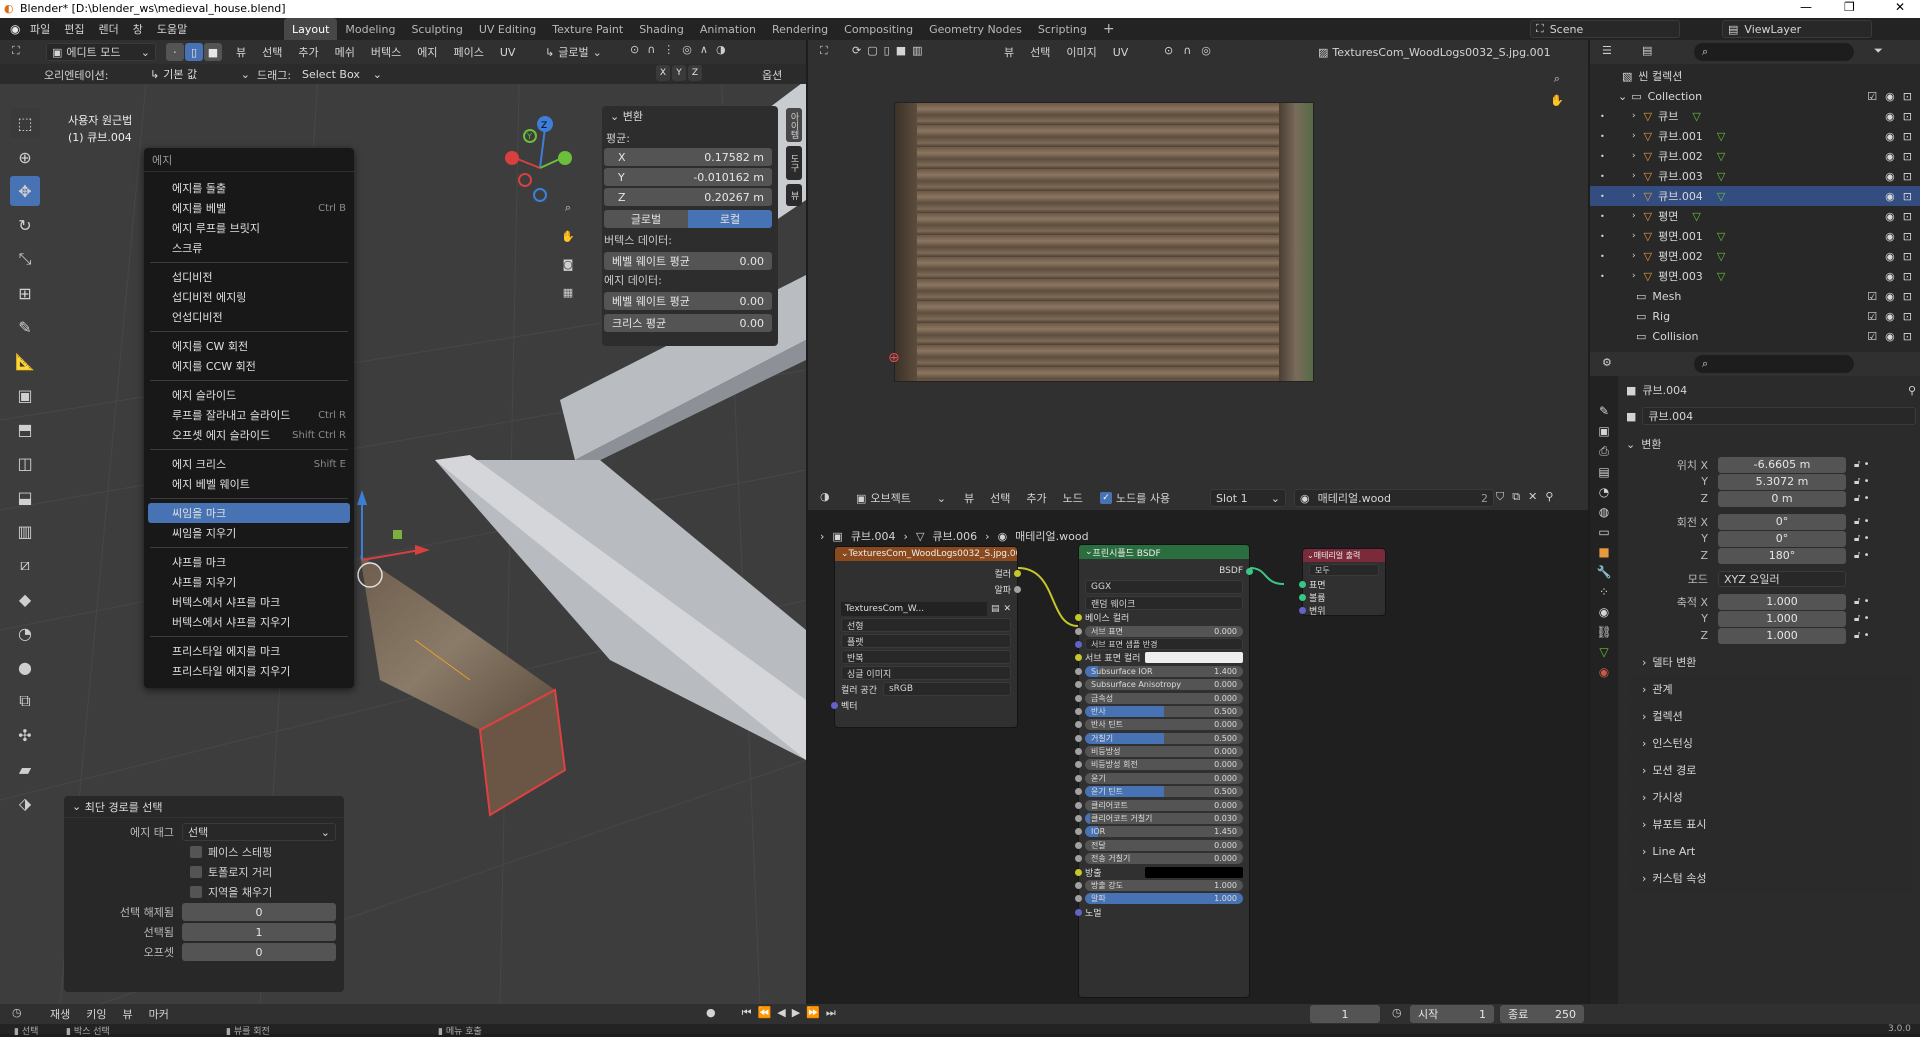  Describe the element at coordinates (1782, 555) in the screenshot. I see `transform-value-field: 180°` at that location.